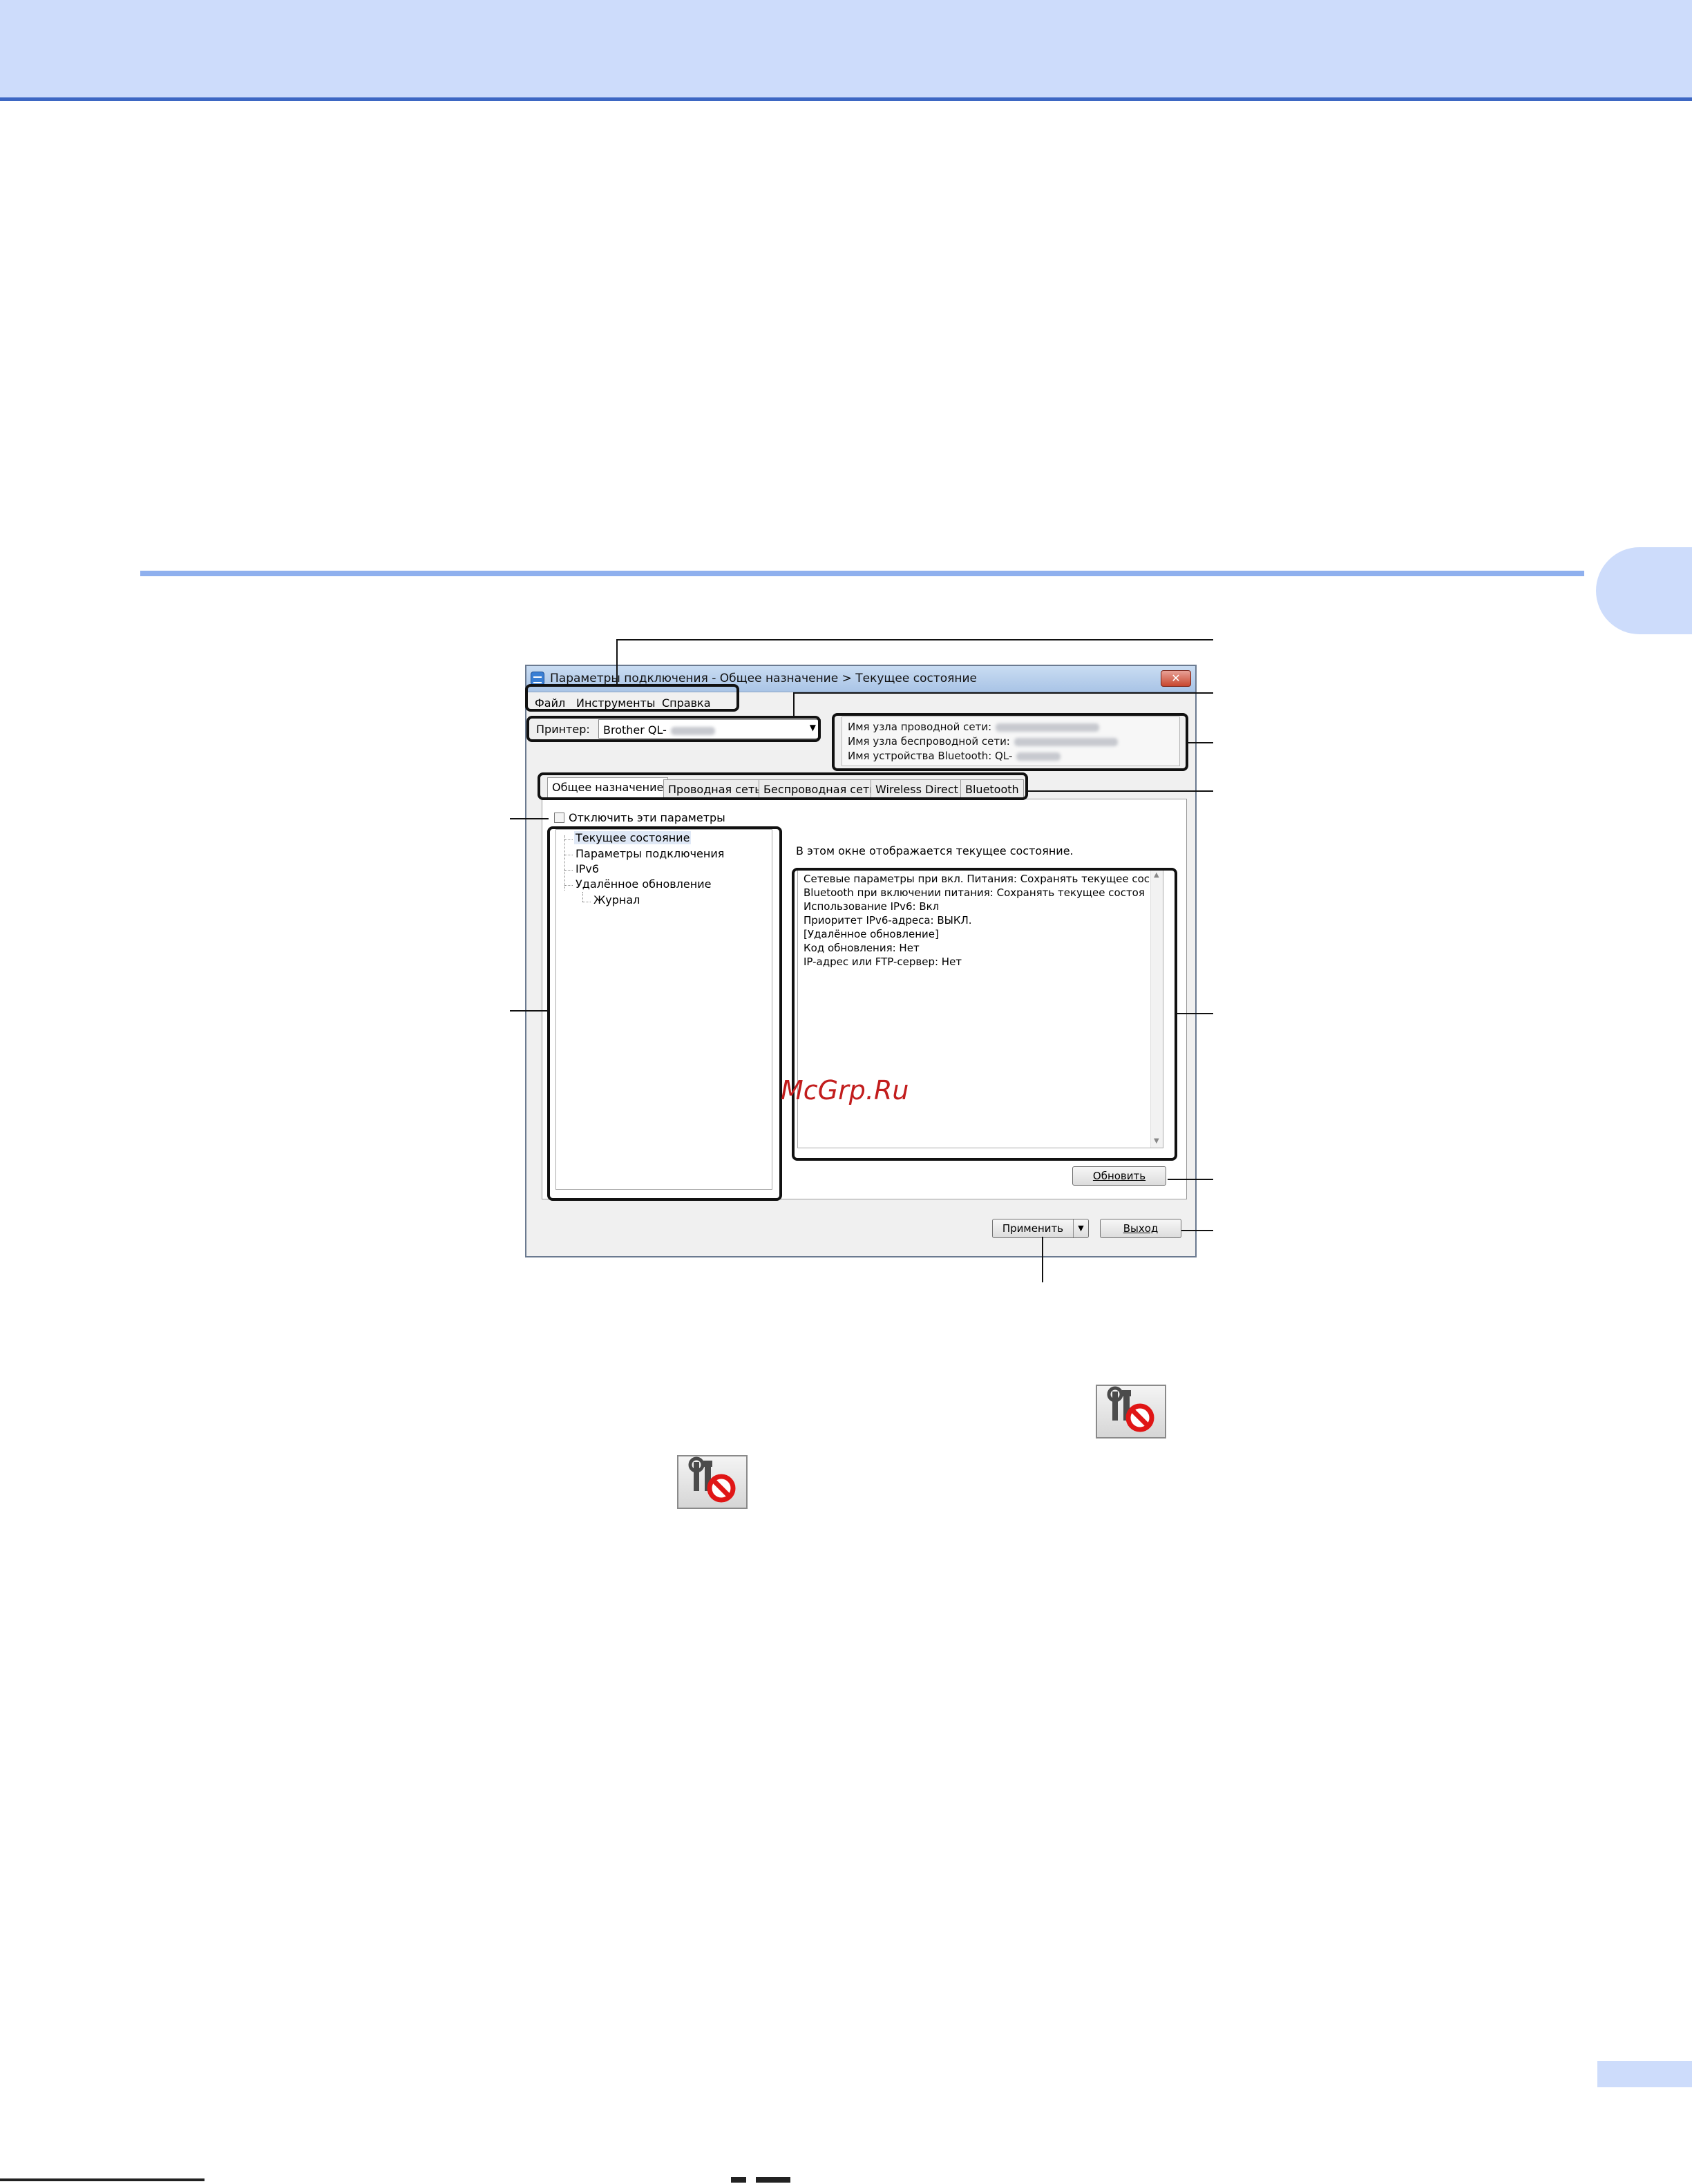  Describe the element at coordinates (985, 1014) in the screenshot. I see `callout-frame-status` at that location.